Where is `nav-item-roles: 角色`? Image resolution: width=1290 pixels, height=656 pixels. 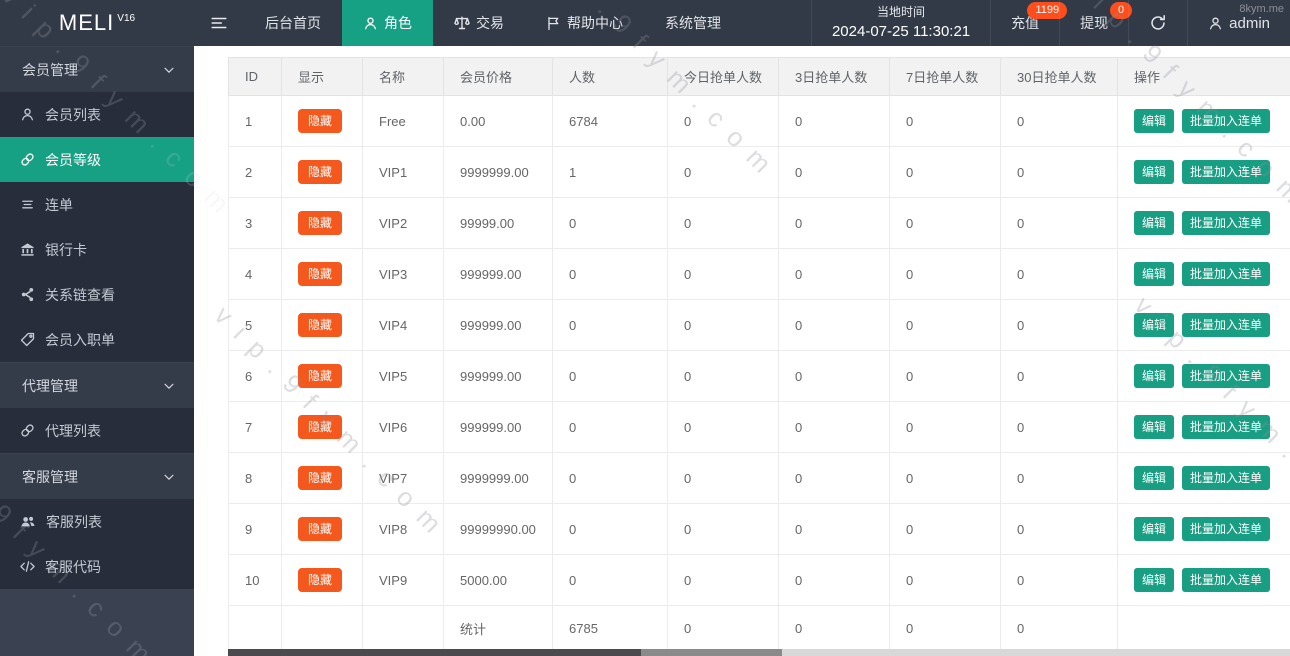
nav-item-roles: 角色 is located at coordinates (387, 23).